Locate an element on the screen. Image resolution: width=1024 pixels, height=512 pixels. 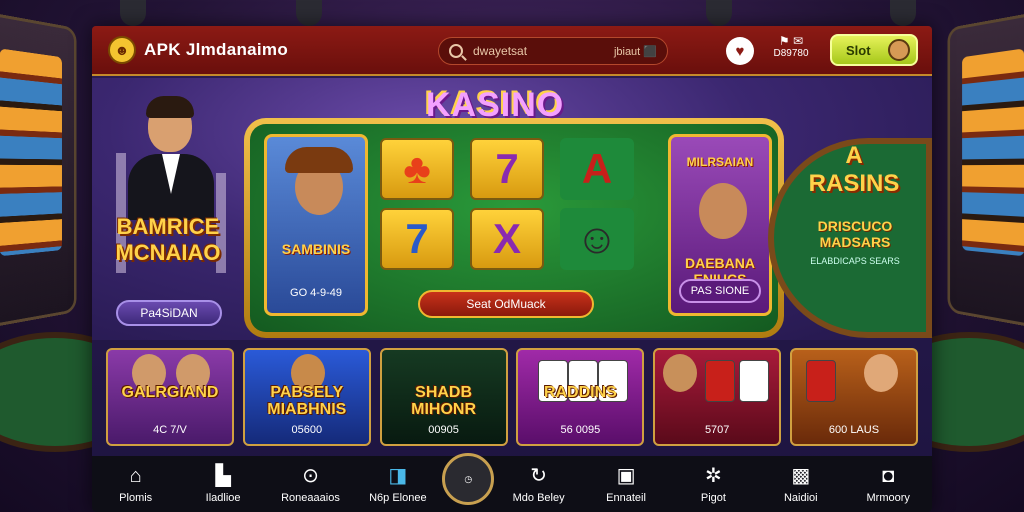
wallet-icon: ▣ is located at coordinates (626, 476).